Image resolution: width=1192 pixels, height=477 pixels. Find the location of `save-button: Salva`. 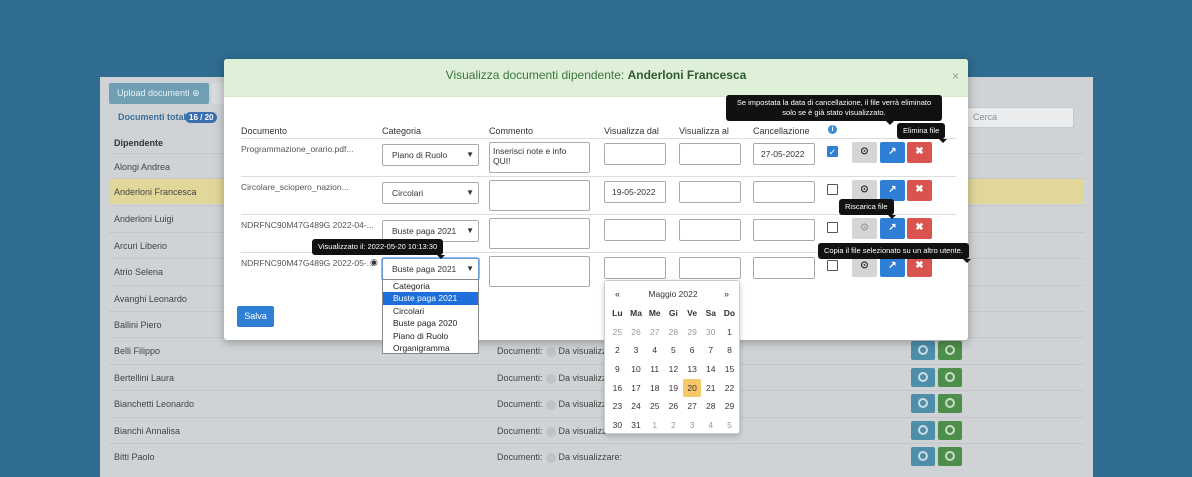

save-button: Salva is located at coordinates (255, 316).